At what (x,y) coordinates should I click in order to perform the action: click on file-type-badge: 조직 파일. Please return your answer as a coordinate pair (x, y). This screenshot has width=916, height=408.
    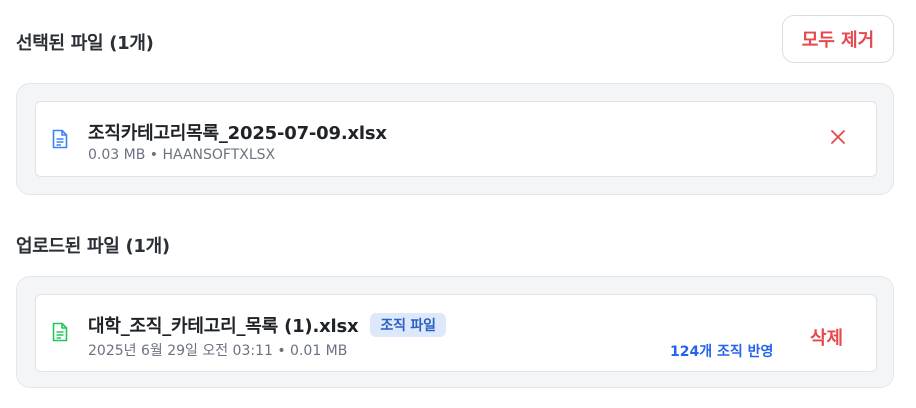
    Looking at the image, I should click on (408, 325).